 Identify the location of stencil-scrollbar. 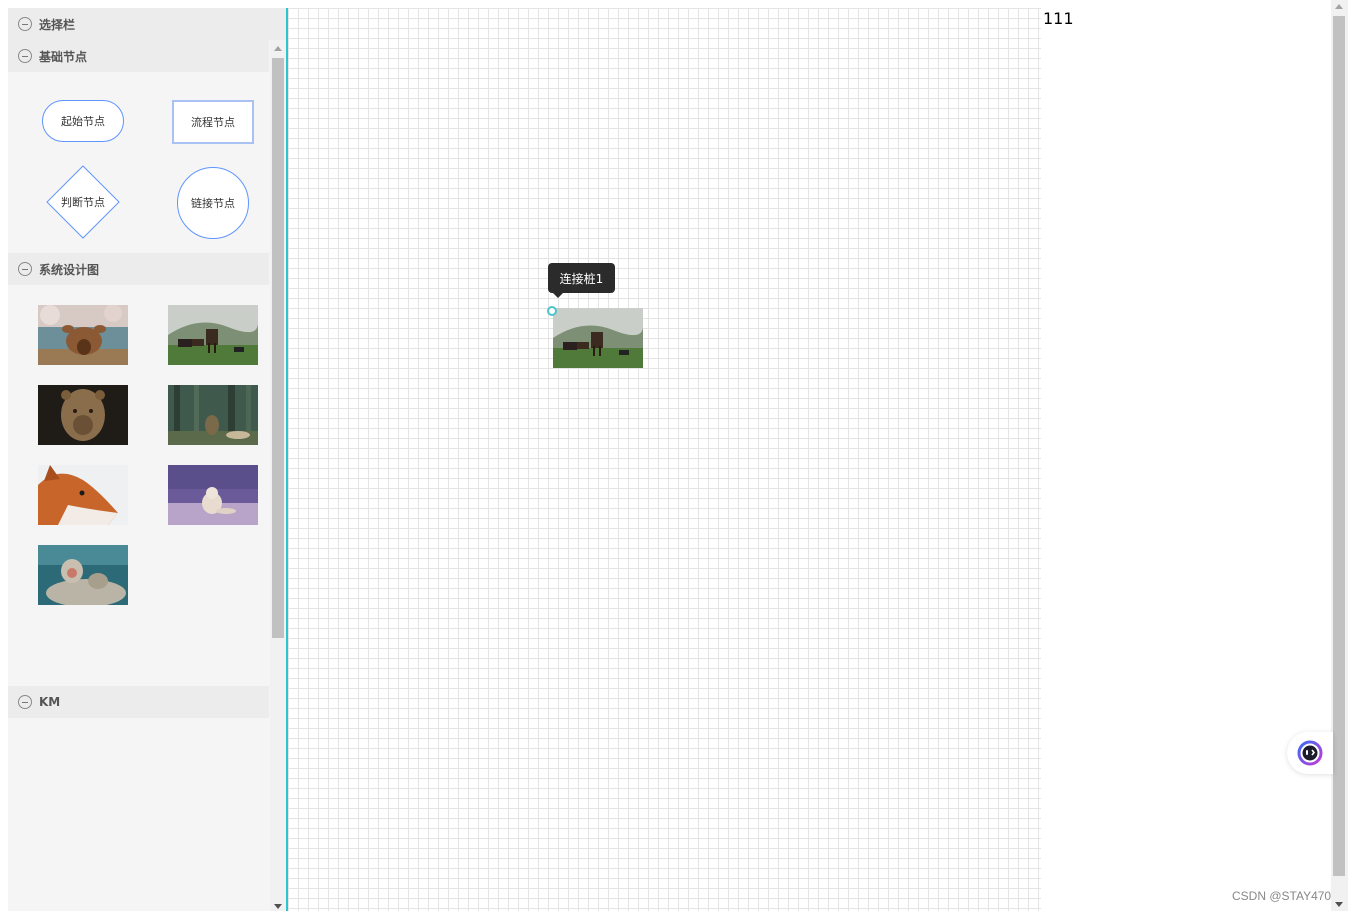
(278, 475).